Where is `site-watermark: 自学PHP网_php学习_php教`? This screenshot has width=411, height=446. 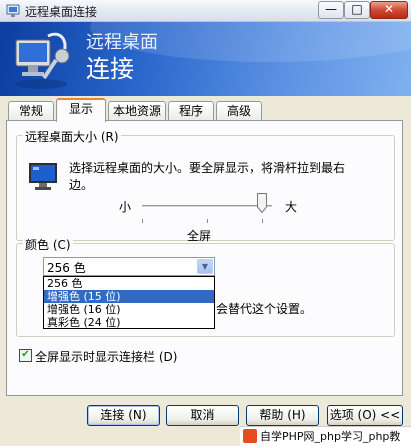 site-watermark: 自学PHP网_php学习_php教 is located at coordinates (325, 436).